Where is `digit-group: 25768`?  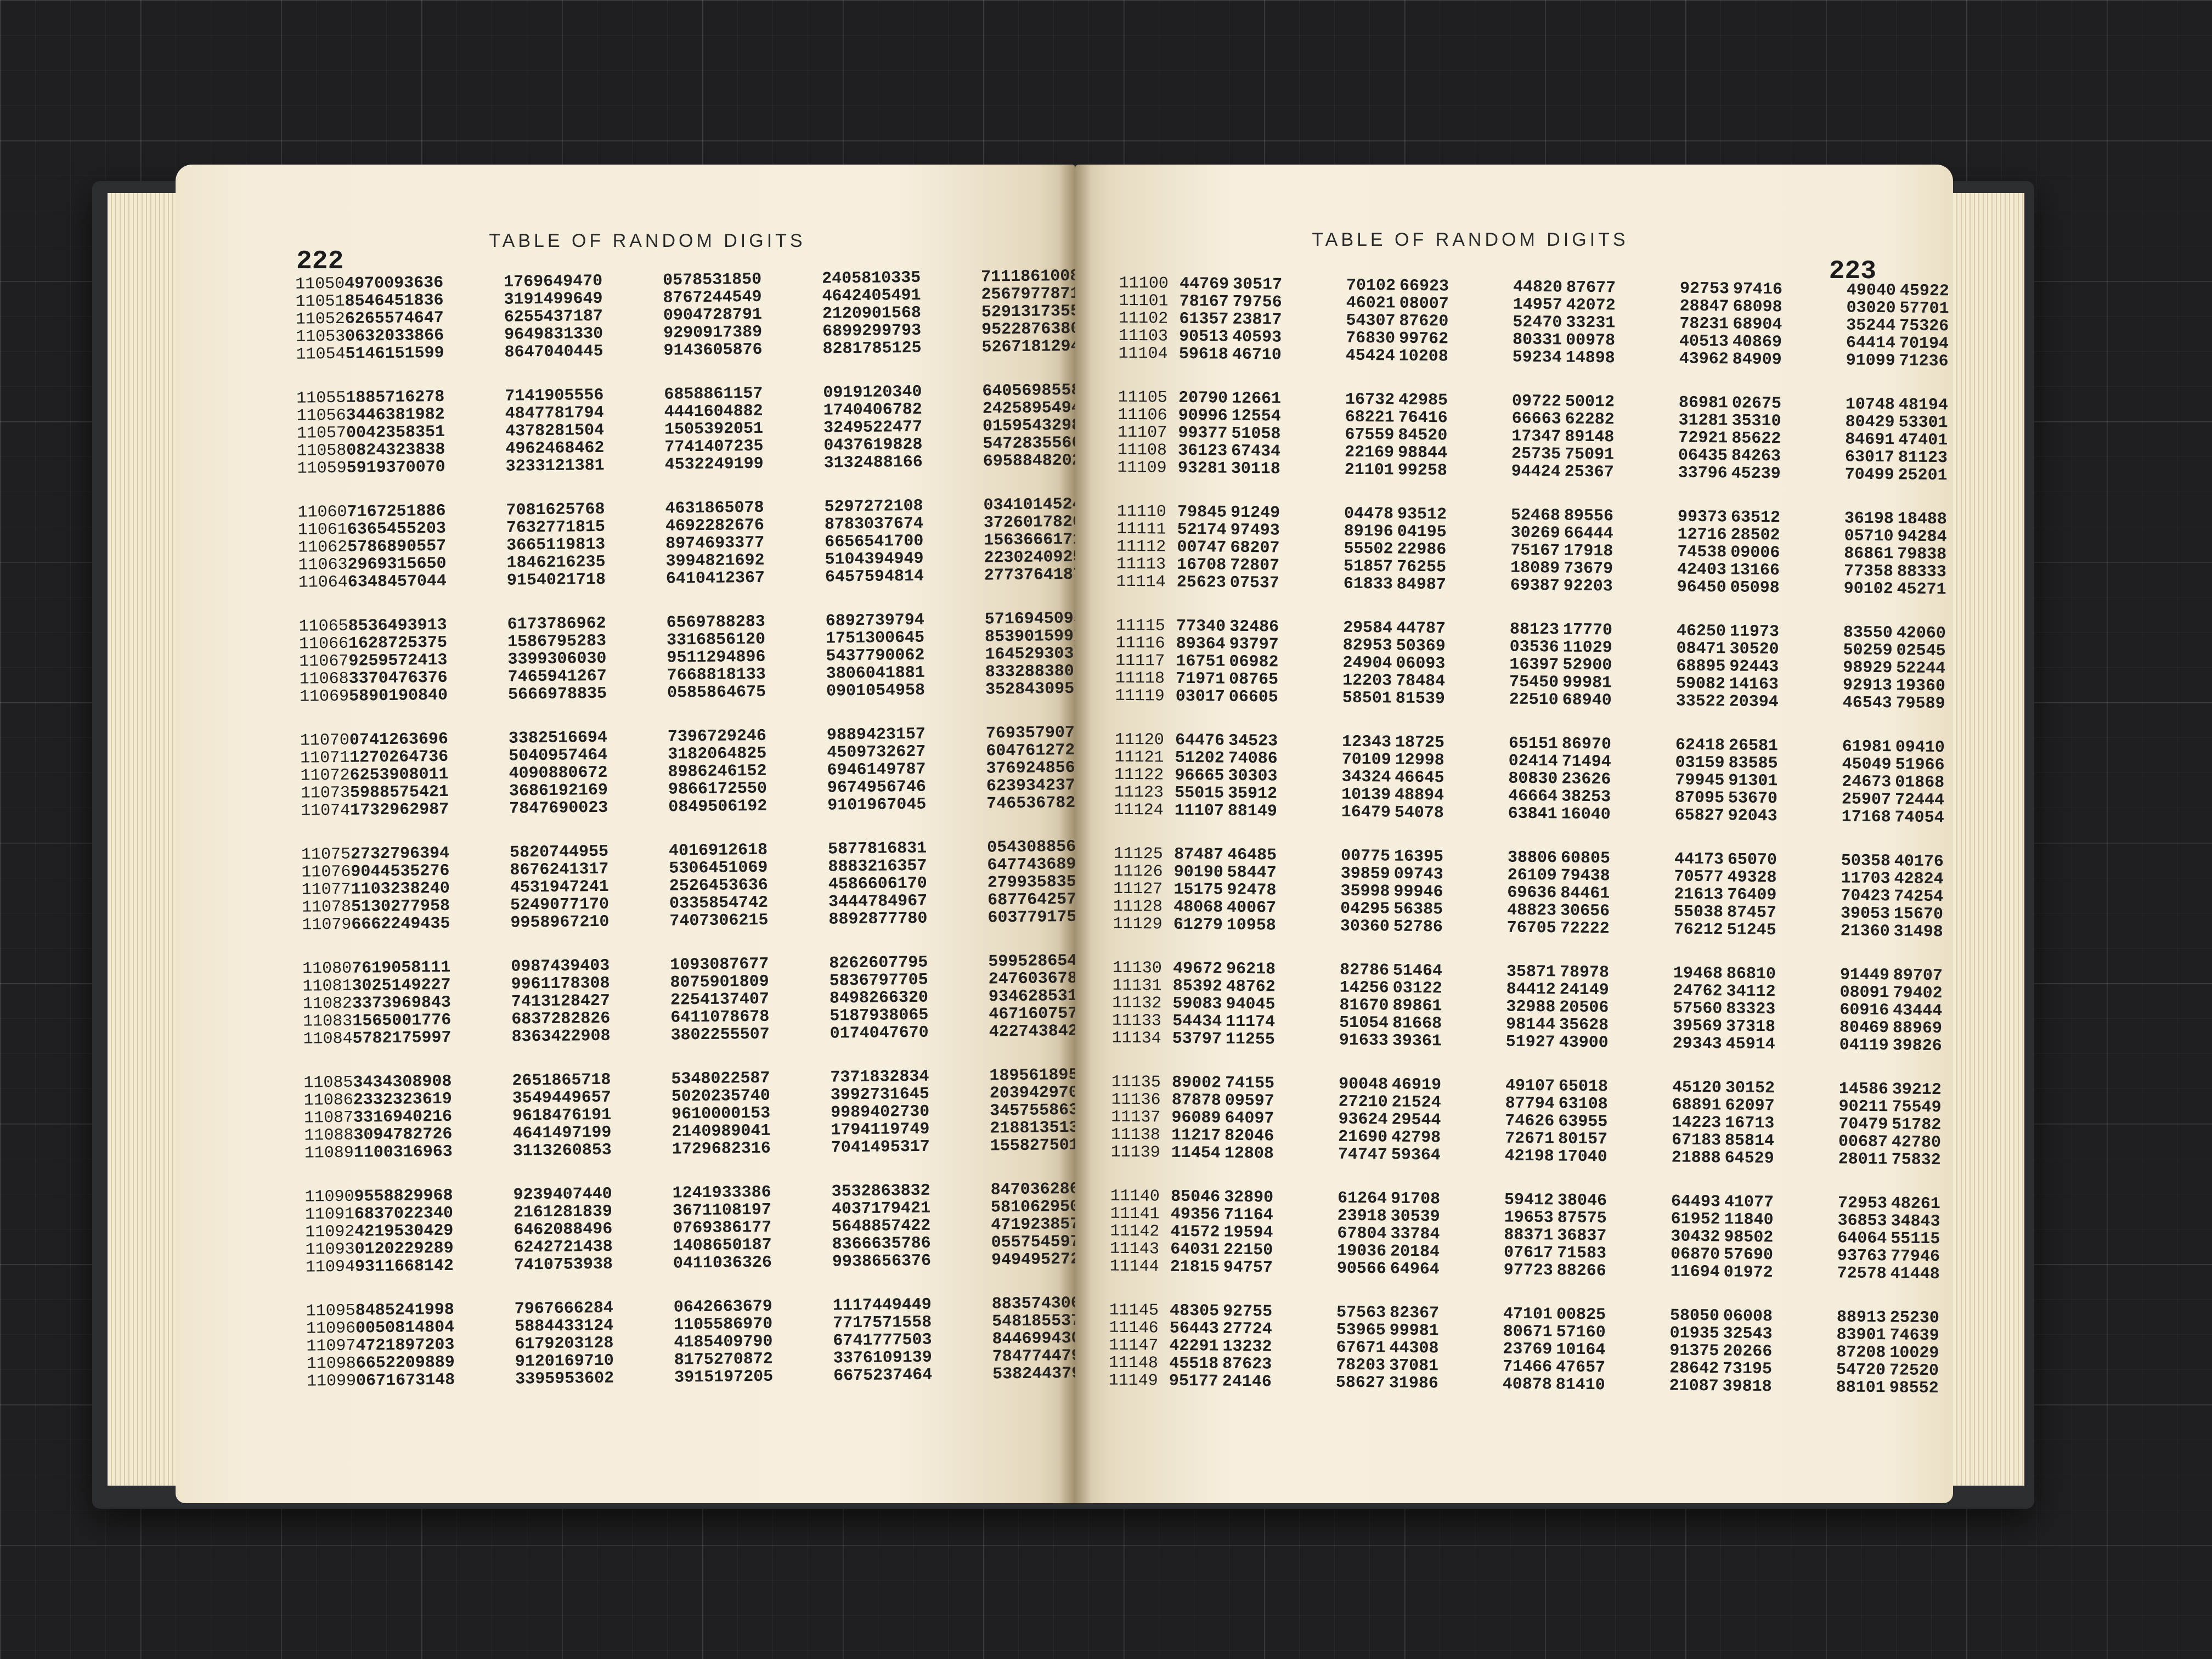 digit-group: 25768 is located at coordinates (580, 510).